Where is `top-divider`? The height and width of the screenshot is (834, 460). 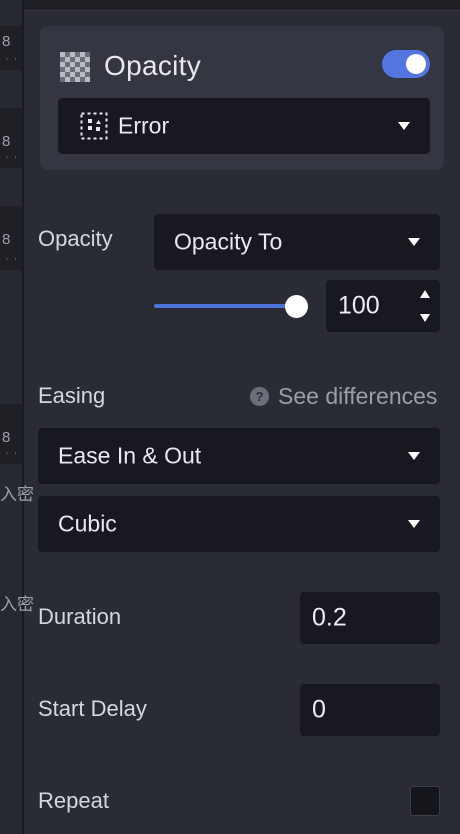 top-divider is located at coordinates (242, 5).